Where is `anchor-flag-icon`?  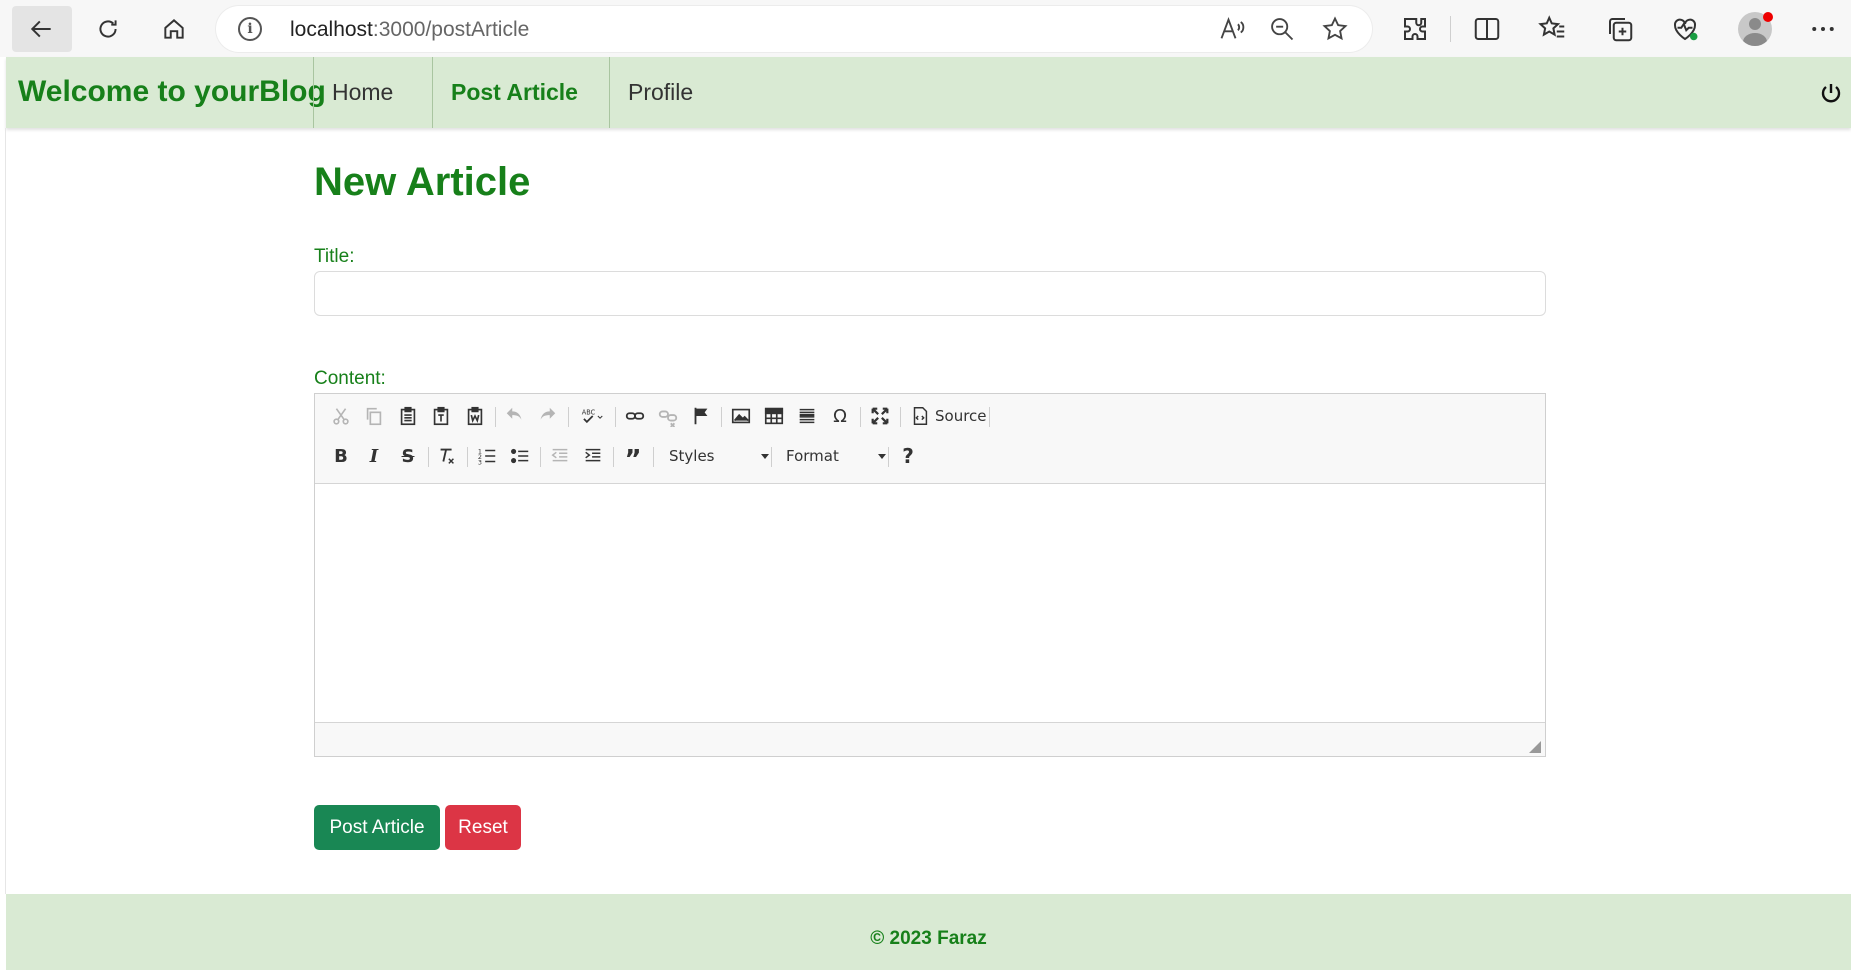 anchor-flag-icon is located at coordinates (701, 416).